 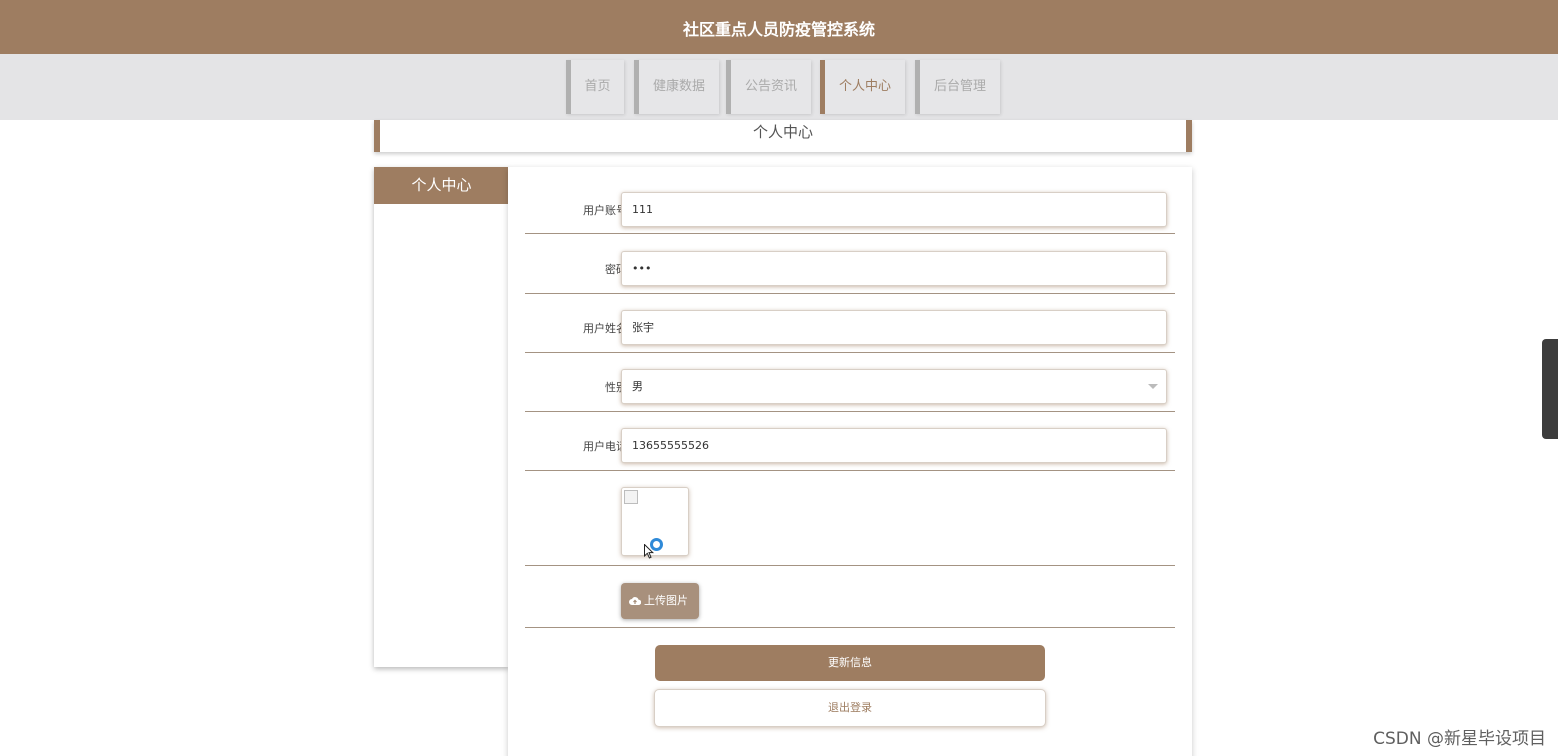 What do you see at coordinates (1550, 389) in the screenshot?
I see `side-drawer-handle` at bounding box center [1550, 389].